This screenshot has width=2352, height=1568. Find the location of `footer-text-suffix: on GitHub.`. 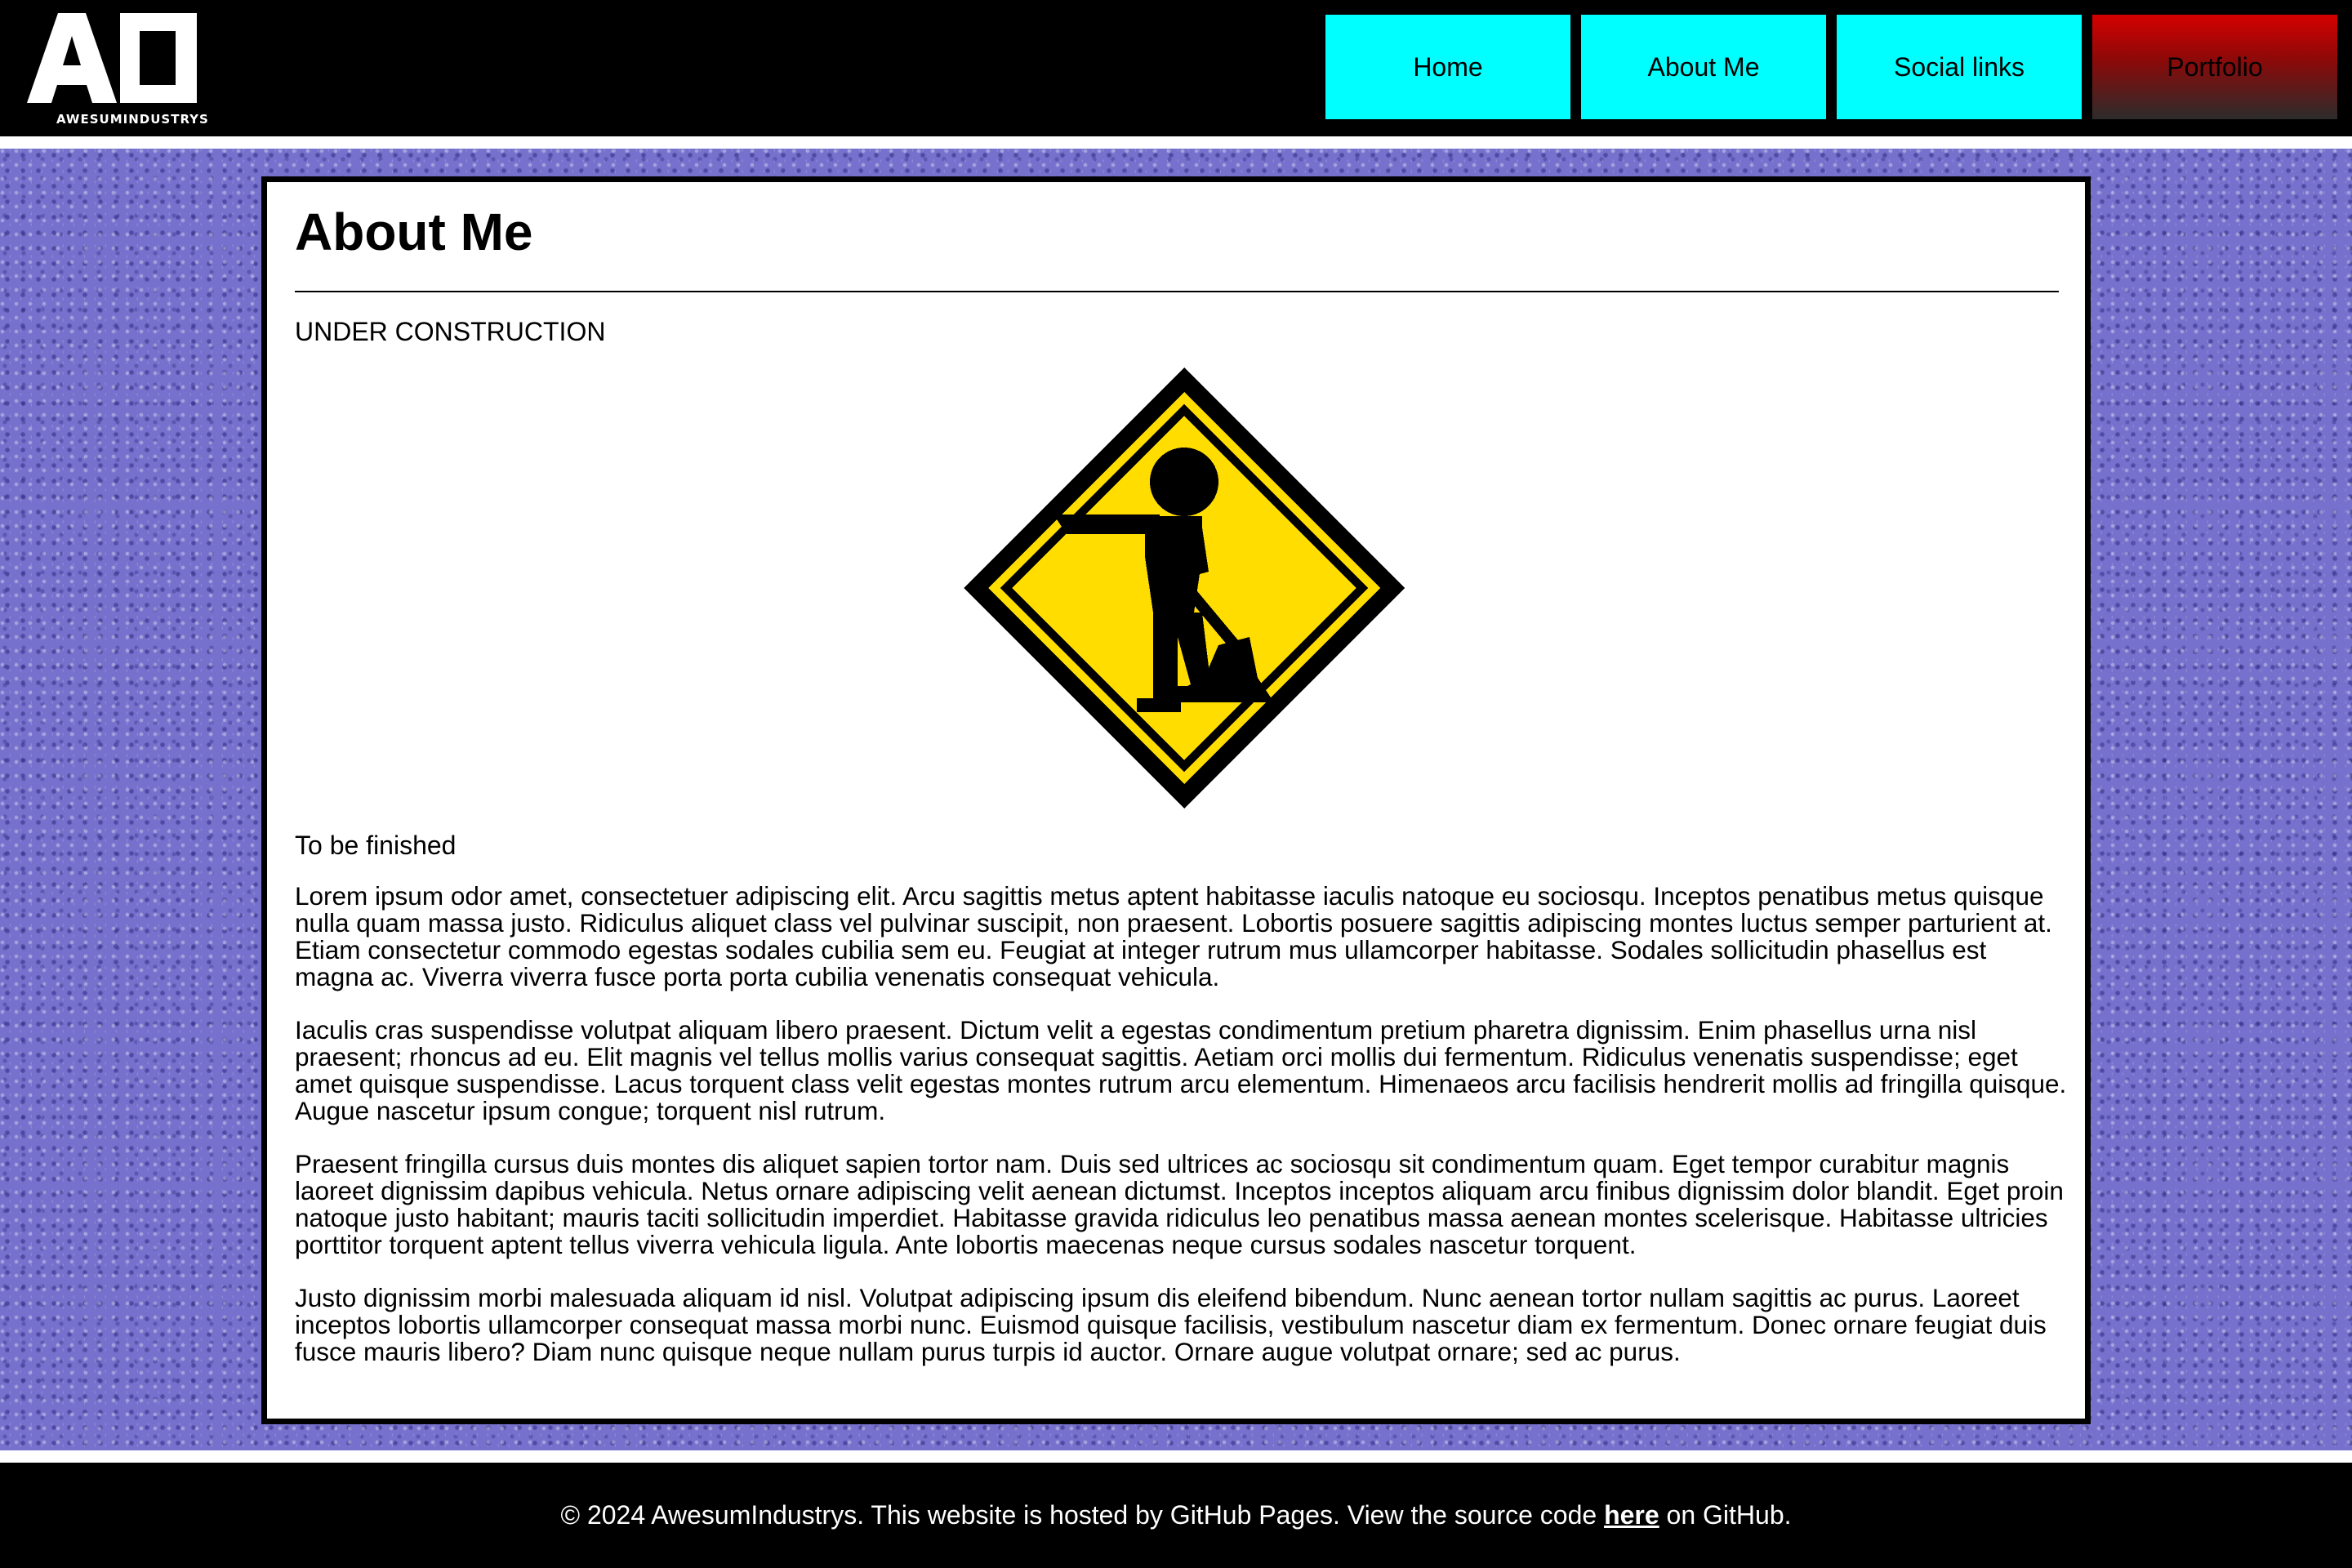

footer-text-suffix: on GitHub. is located at coordinates (1726, 1515).